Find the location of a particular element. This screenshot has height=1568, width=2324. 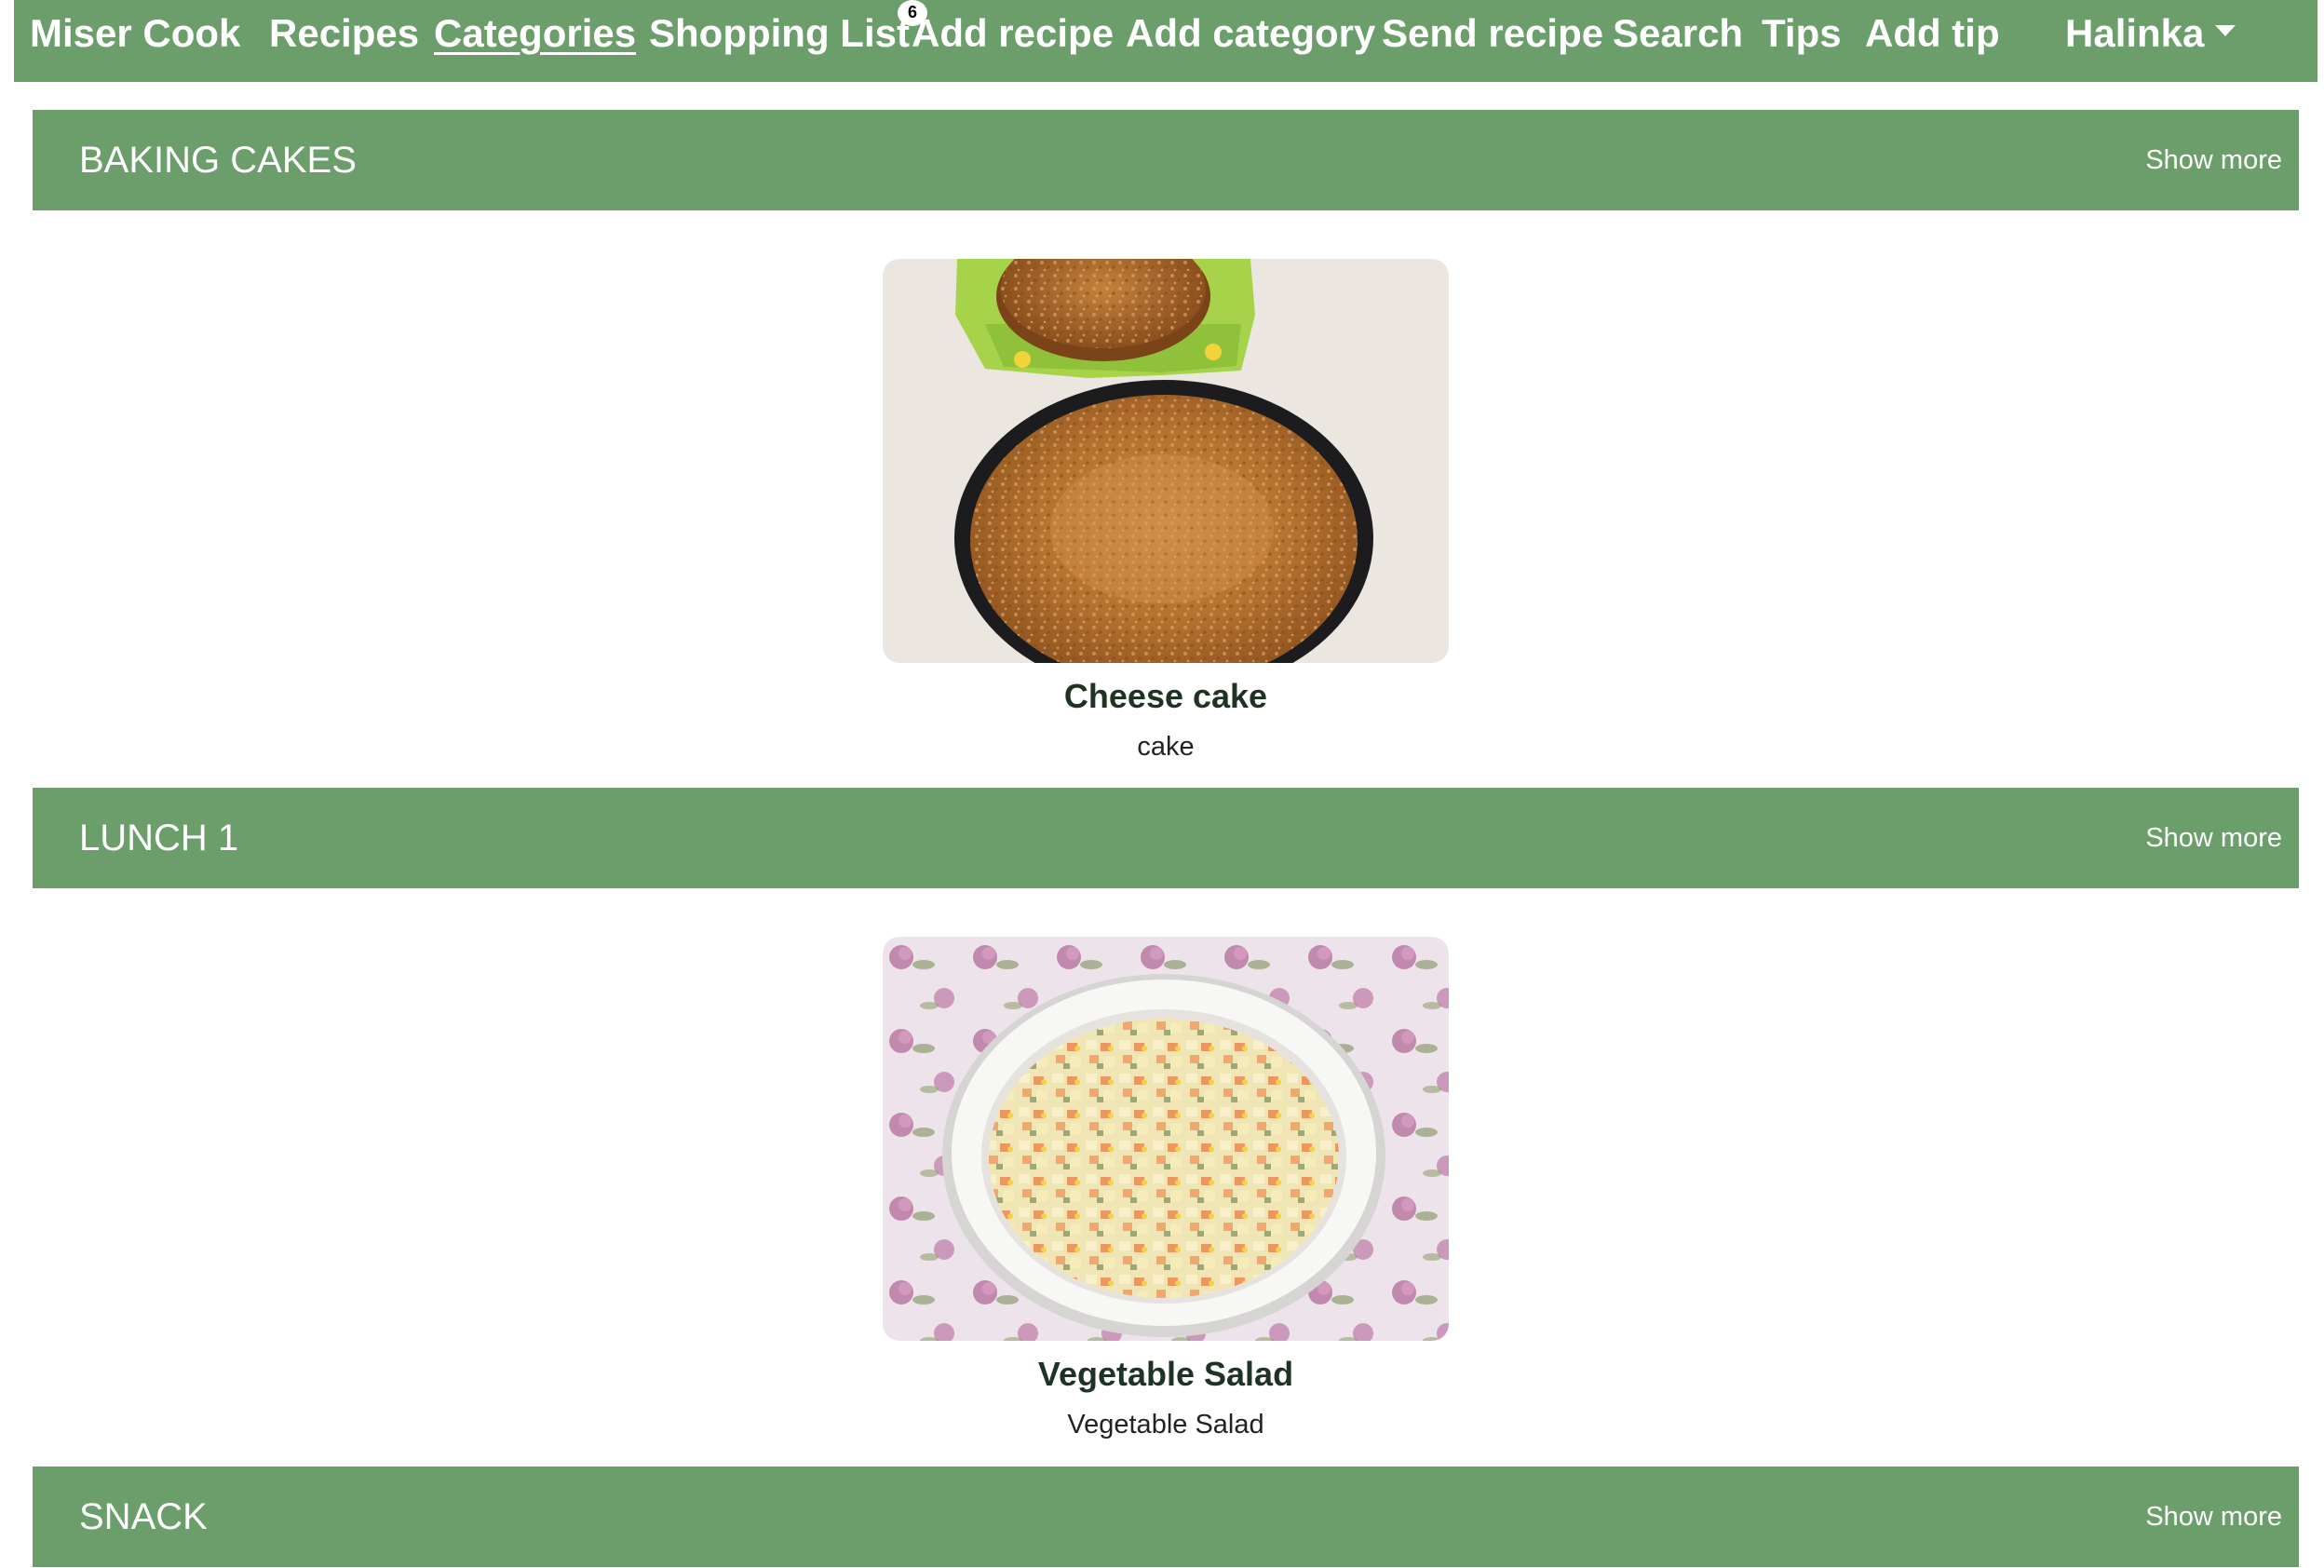

recipe-card-vegetable-salad: Vegetable Salad Vegetable Salad is located at coordinates (1166, 1189).